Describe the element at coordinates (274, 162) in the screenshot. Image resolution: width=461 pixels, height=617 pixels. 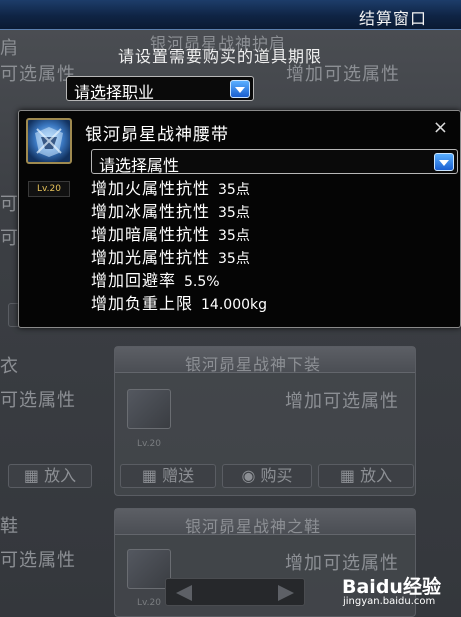
I see `attribute-select: 请选择属性` at that location.